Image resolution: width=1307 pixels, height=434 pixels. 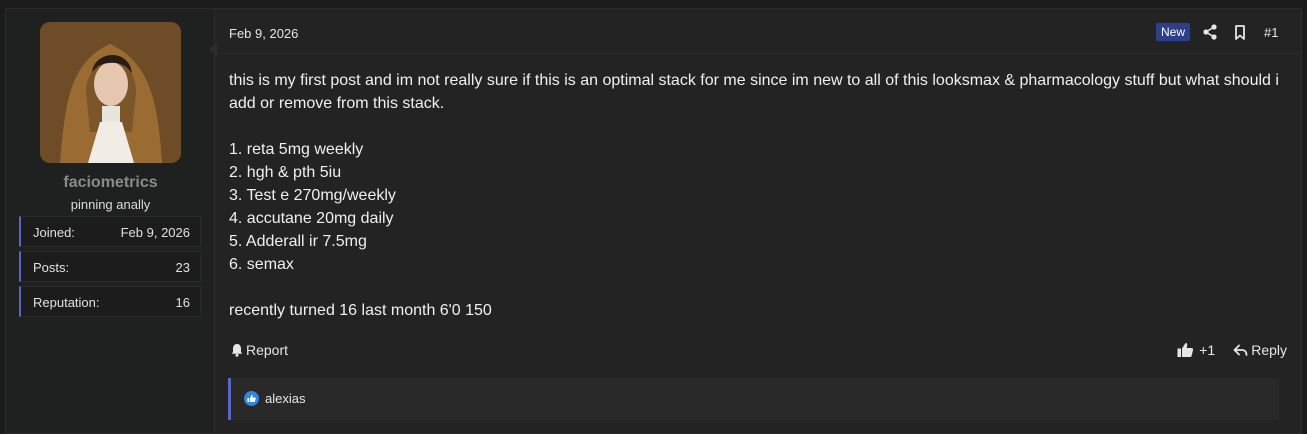 What do you see at coordinates (1207, 350) in the screenshot?
I see `like-count: +1` at bounding box center [1207, 350].